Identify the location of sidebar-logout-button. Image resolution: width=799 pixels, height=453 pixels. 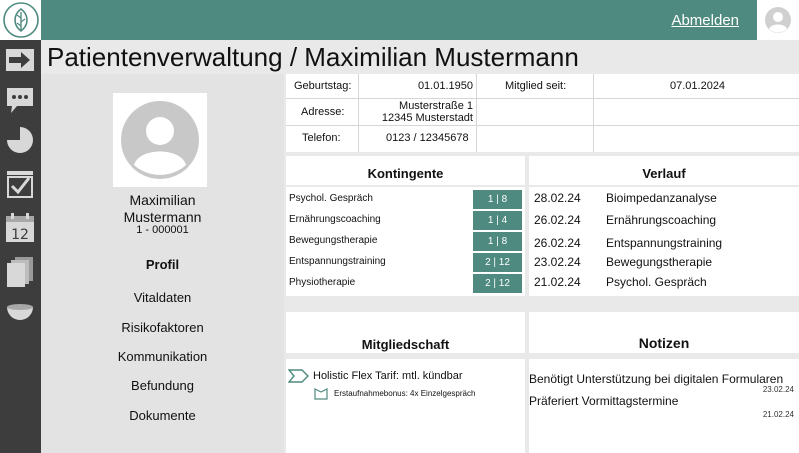
(20, 60).